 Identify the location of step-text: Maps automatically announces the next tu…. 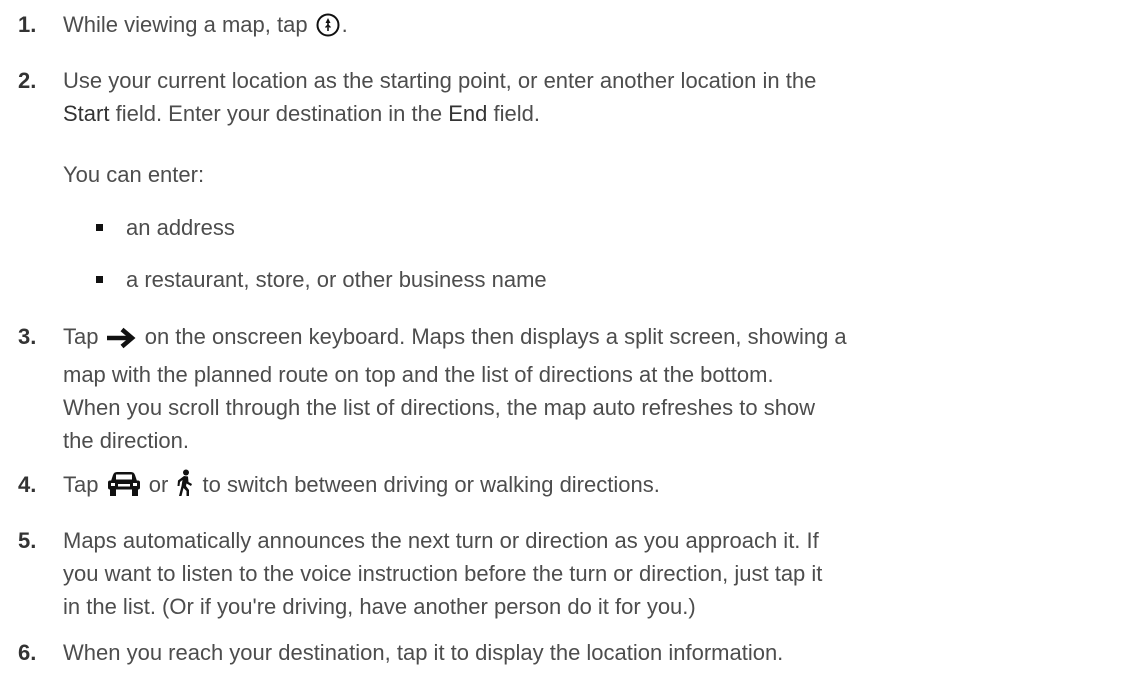
(443, 573).